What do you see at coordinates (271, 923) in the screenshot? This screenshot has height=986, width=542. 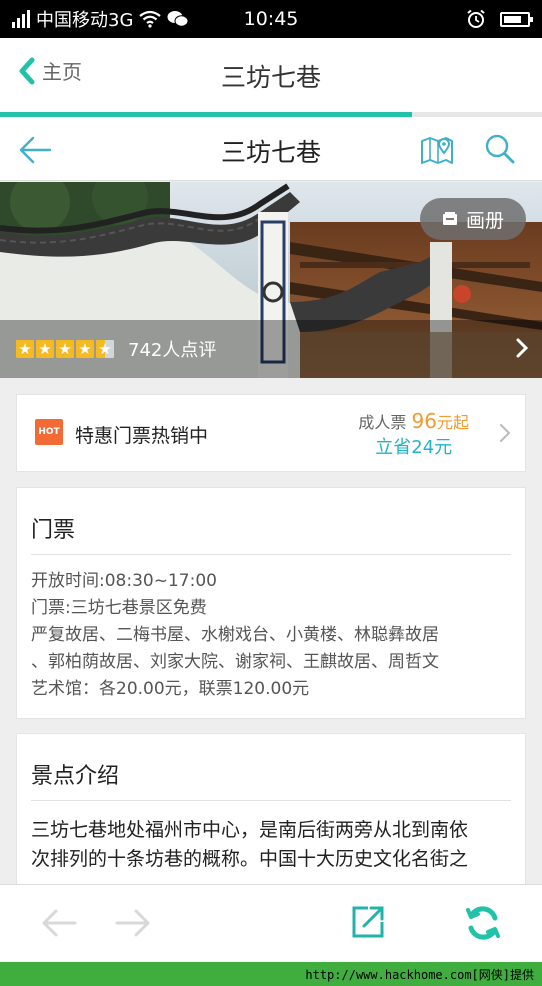 I see `bottom-toolbar` at bounding box center [271, 923].